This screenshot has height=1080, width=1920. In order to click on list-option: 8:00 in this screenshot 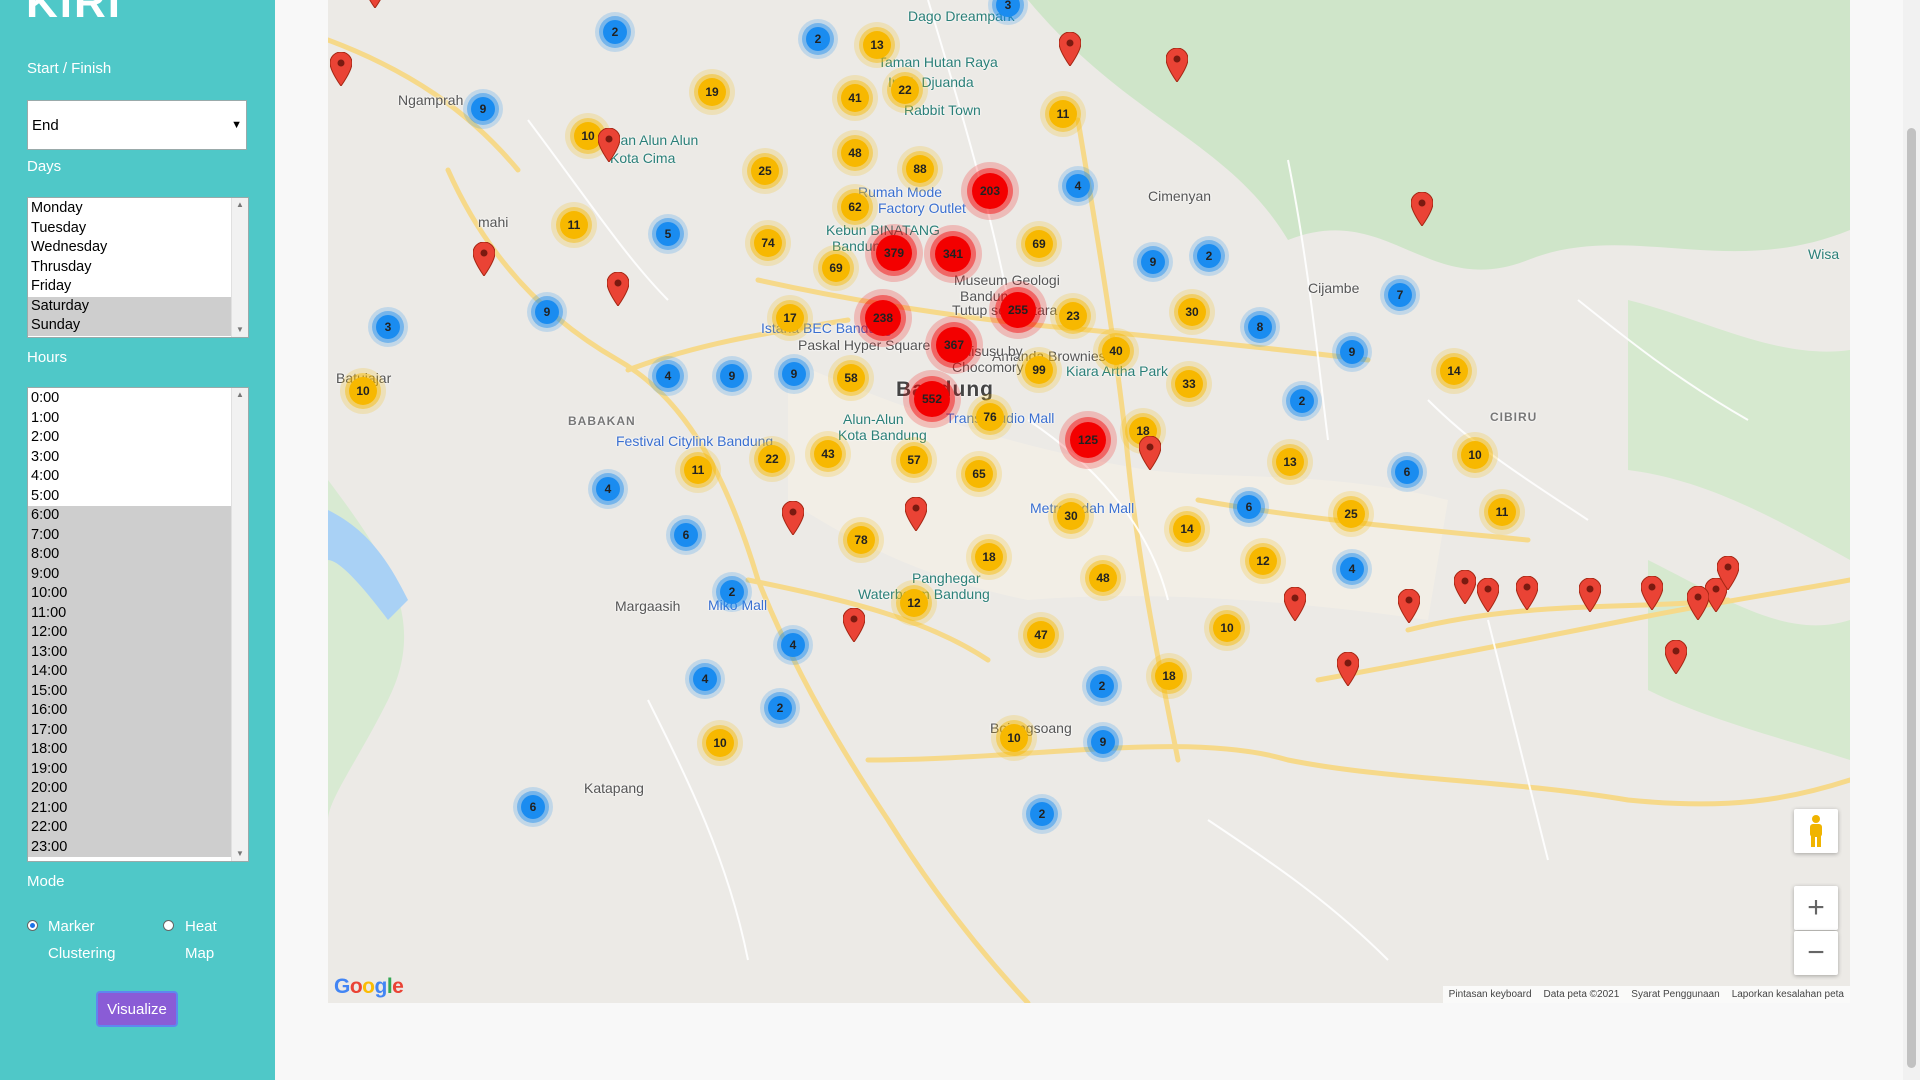, I will do `click(129, 555)`.